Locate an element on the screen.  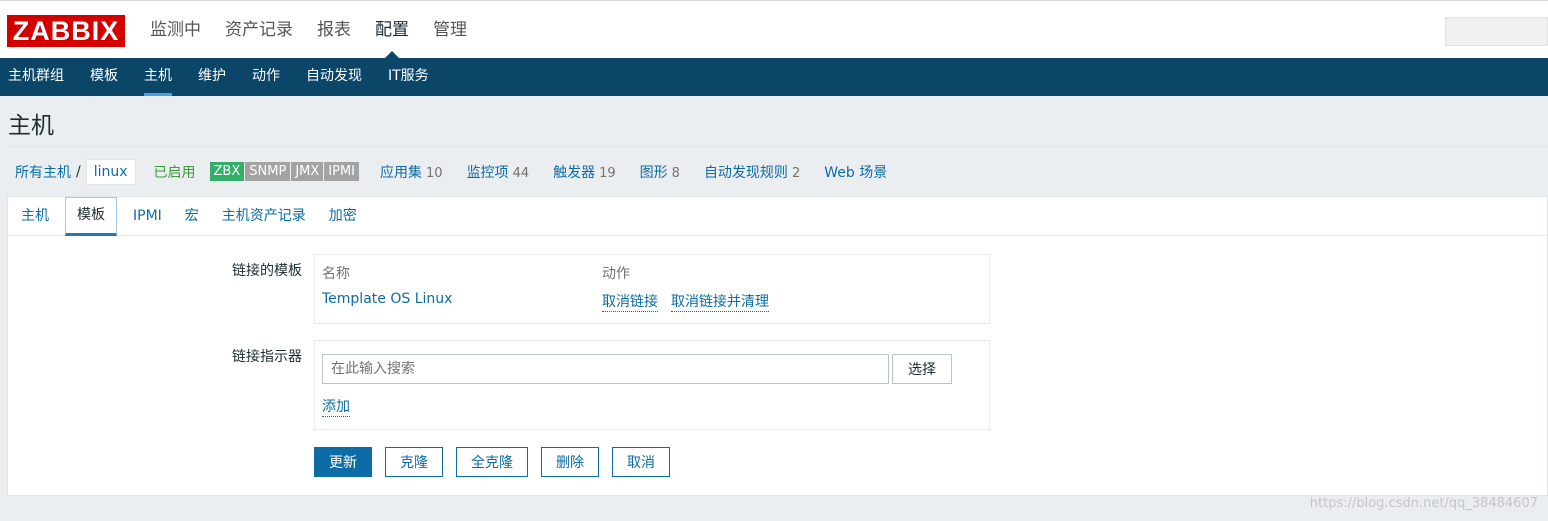
sub-nav-discovery: 自动发现 is located at coordinates (334, 77).